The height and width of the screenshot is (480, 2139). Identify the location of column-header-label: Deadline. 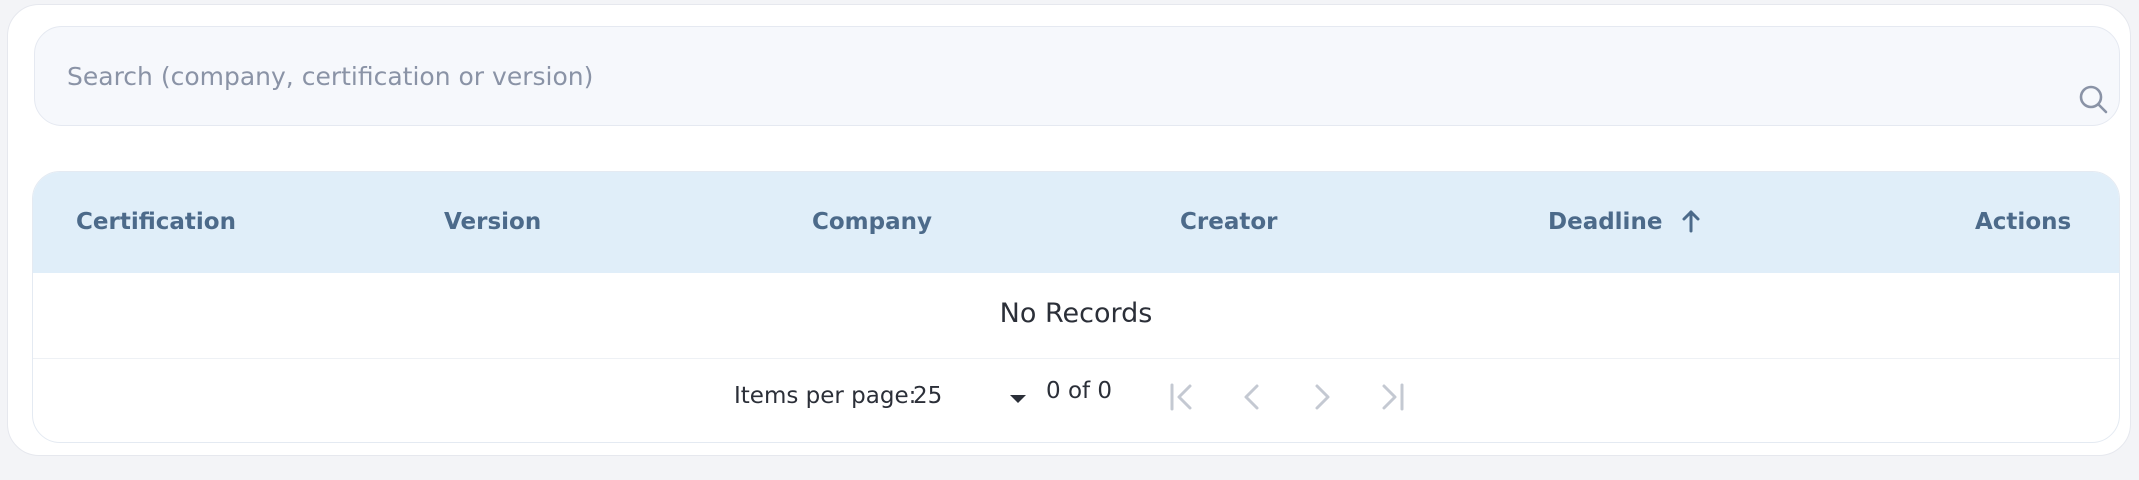
(1605, 222).